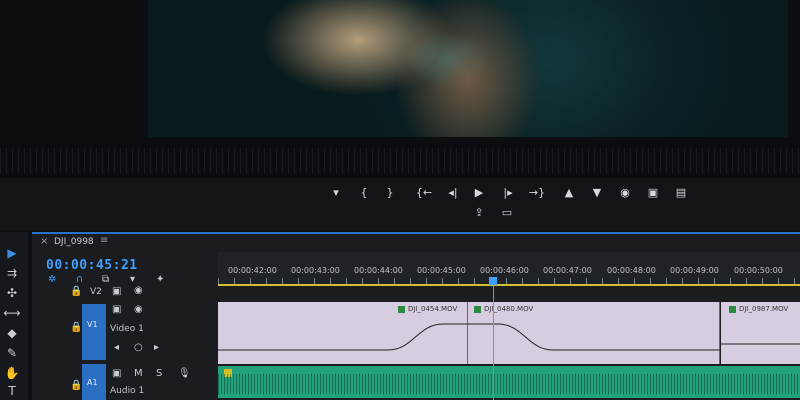  I want to click on overwrite-button: ▤, so click(681, 193).